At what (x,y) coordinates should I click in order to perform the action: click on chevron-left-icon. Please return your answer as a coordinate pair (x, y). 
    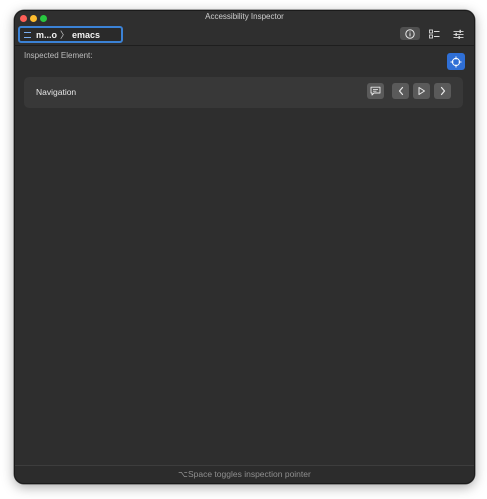
    Looking at the image, I should click on (400, 91).